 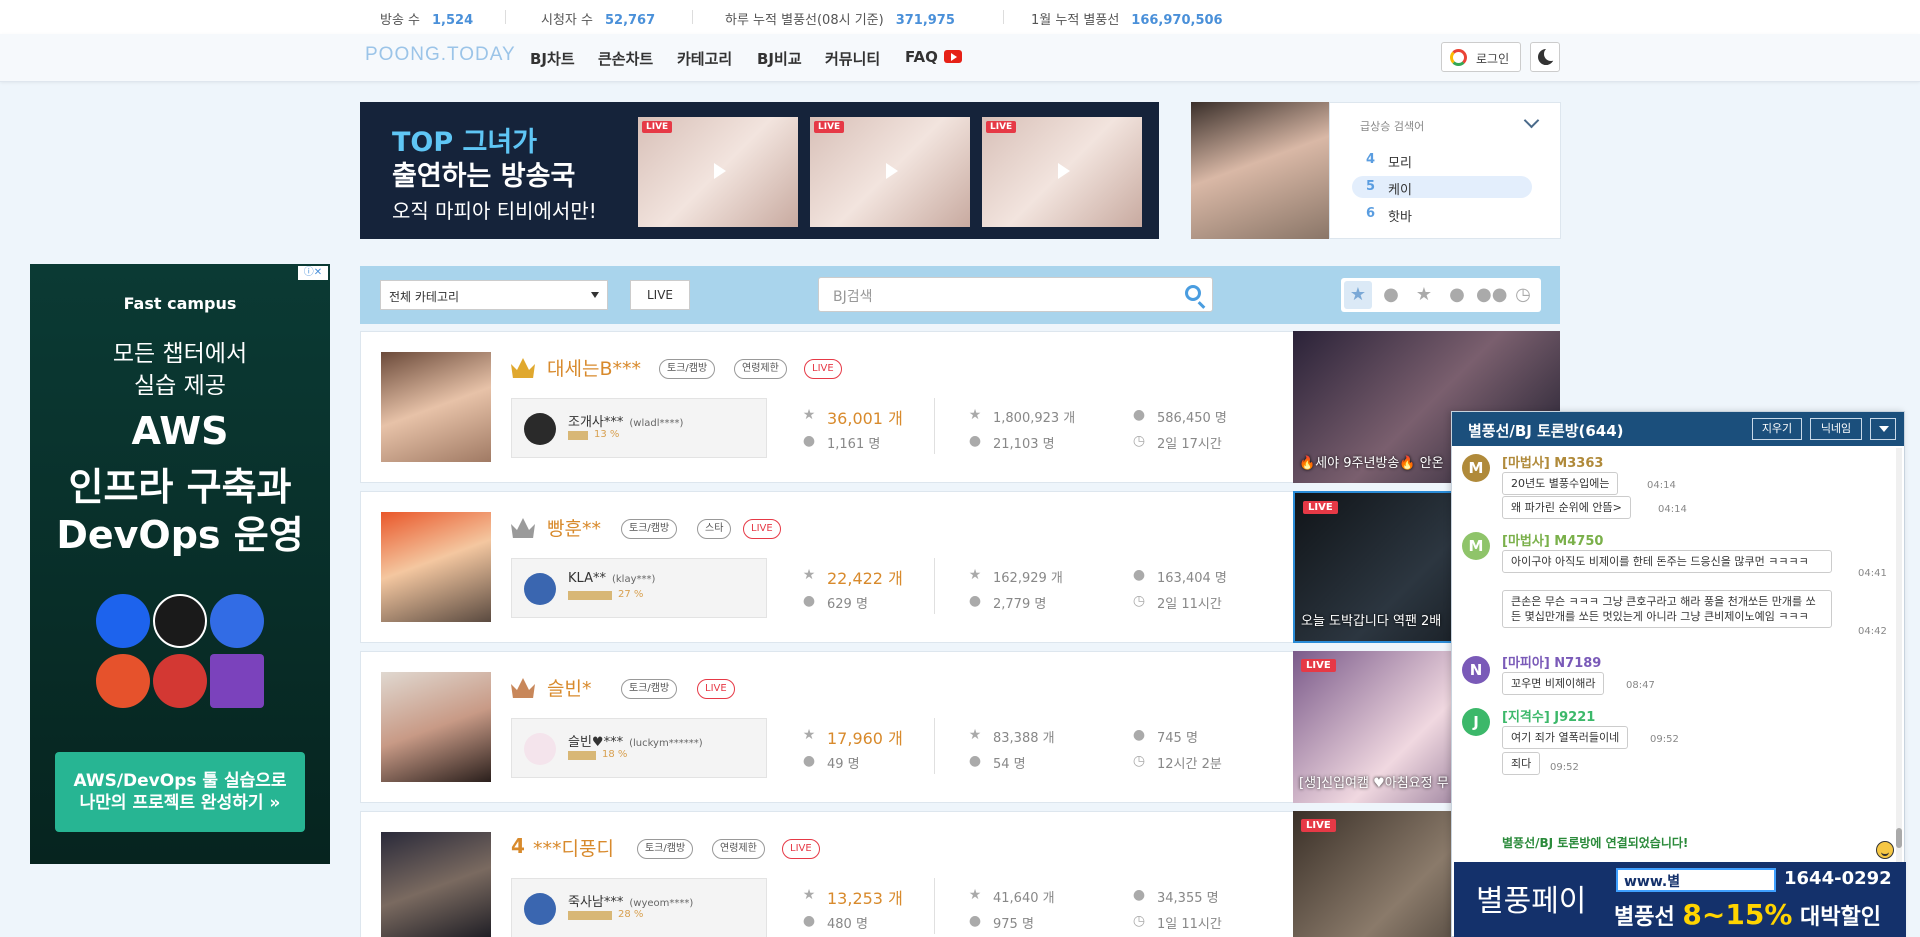 What do you see at coordinates (801, 849) in the screenshot?
I see `live-badge: LIVE` at bounding box center [801, 849].